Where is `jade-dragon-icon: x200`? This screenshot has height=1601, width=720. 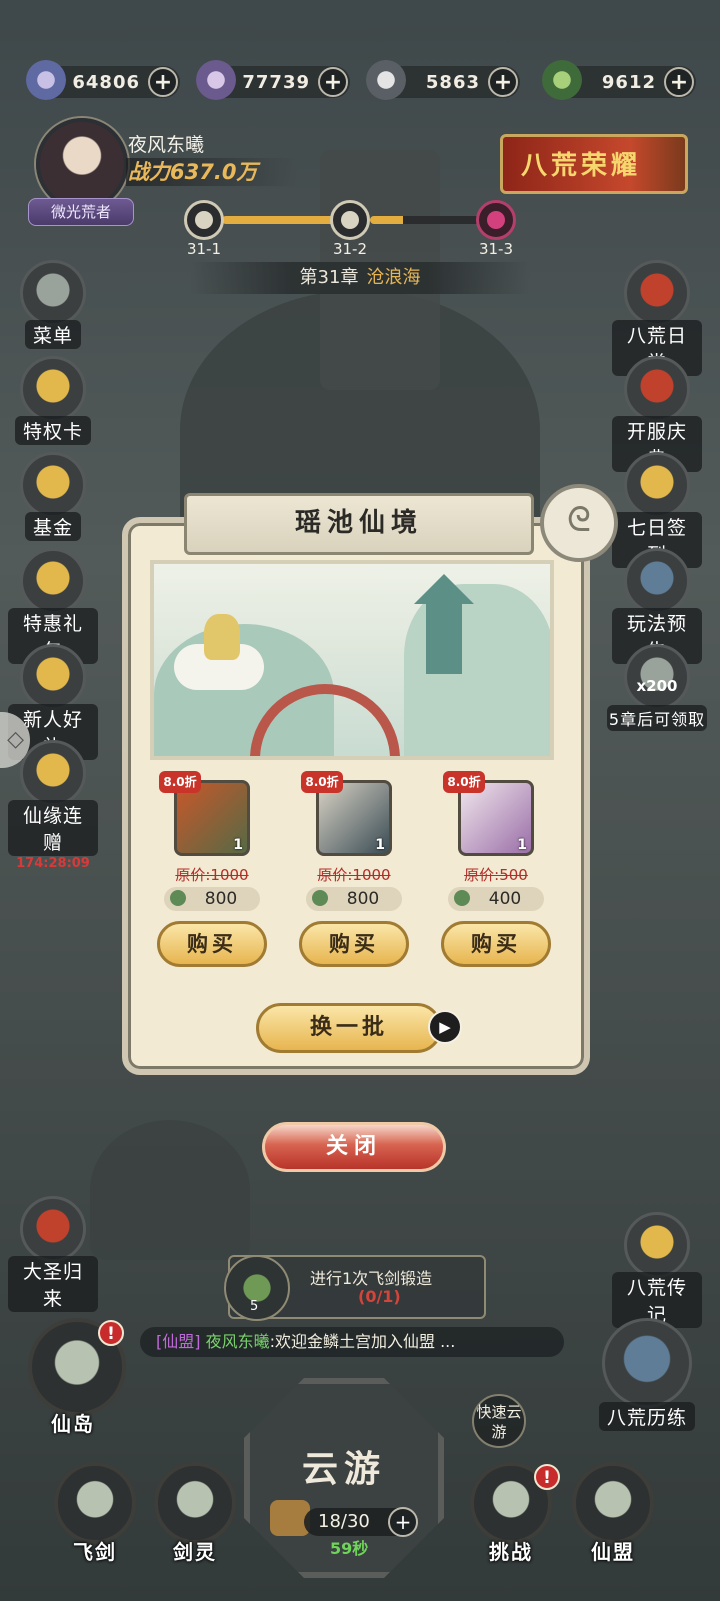 jade-dragon-icon: x200 is located at coordinates (657, 677).